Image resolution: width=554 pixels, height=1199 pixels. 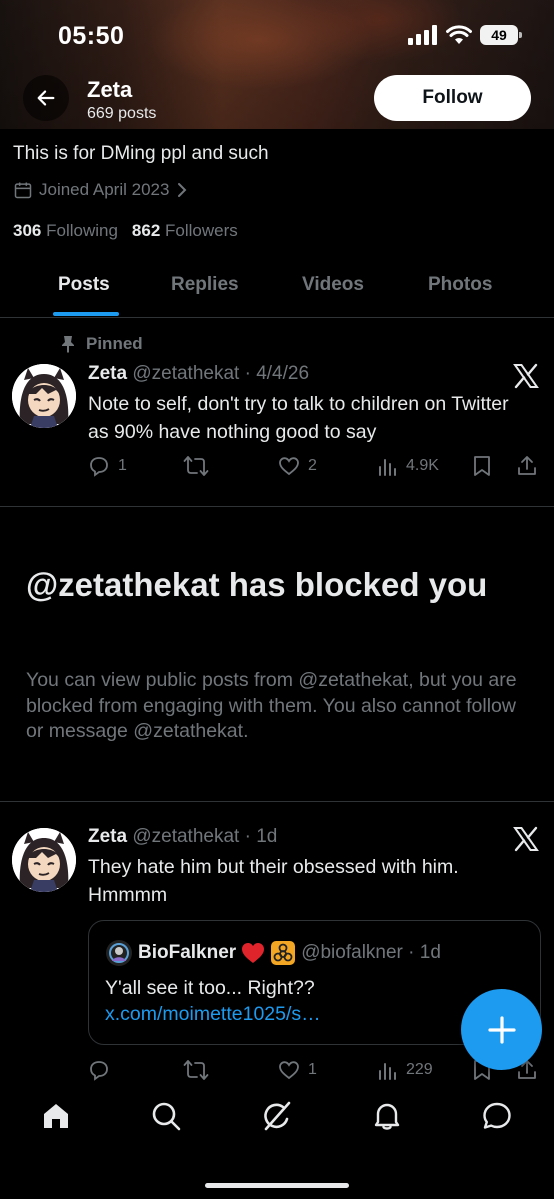 What do you see at coordinates (257, 584) in the screenshot?
I see `blocked-title: @zetathekat has blocked you` at bounding box center [257, 584].